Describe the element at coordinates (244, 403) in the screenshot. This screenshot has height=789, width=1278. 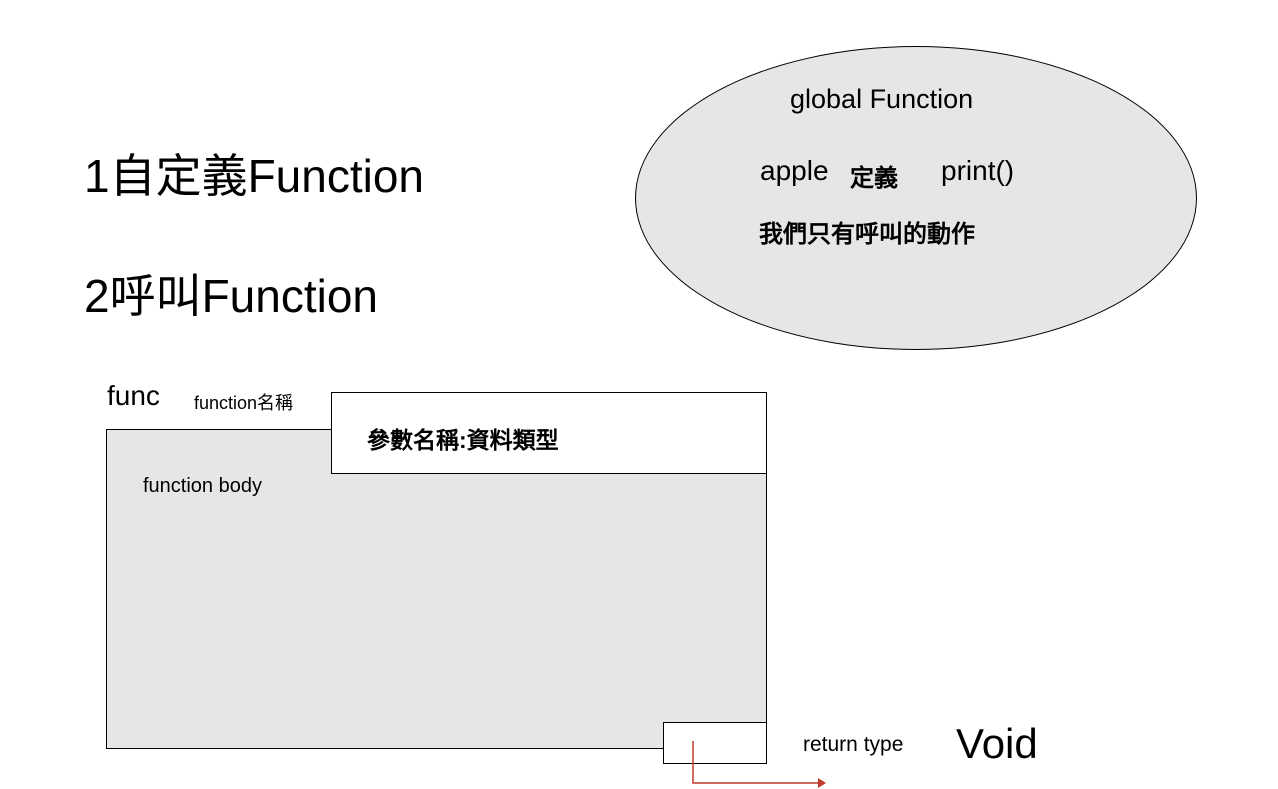
I see `function-name-label: function名稱` at that location.